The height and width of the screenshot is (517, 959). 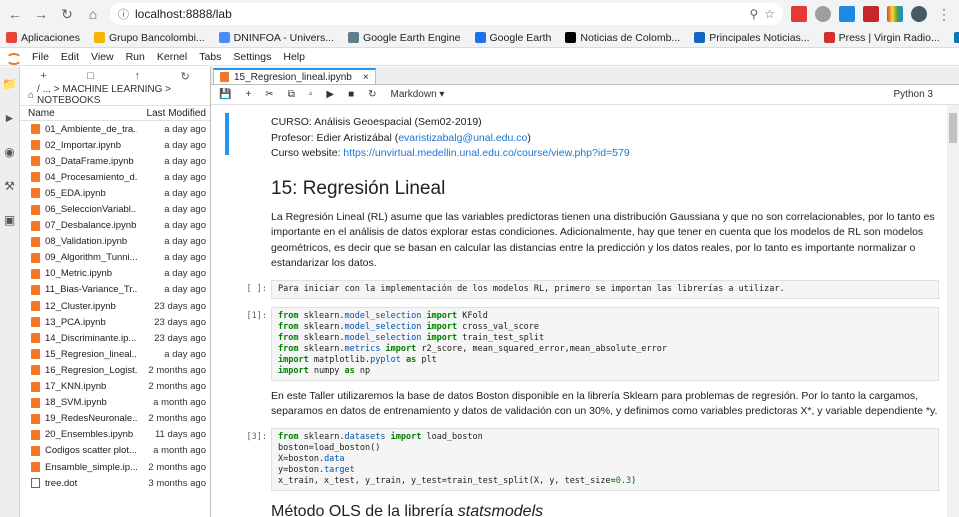 What do you see at coordinates (10, 292) in the screenshot?
I see `left-activity-bar: 📁 ► ◉ ⚒ ▣` at bounding box center [10, 292].